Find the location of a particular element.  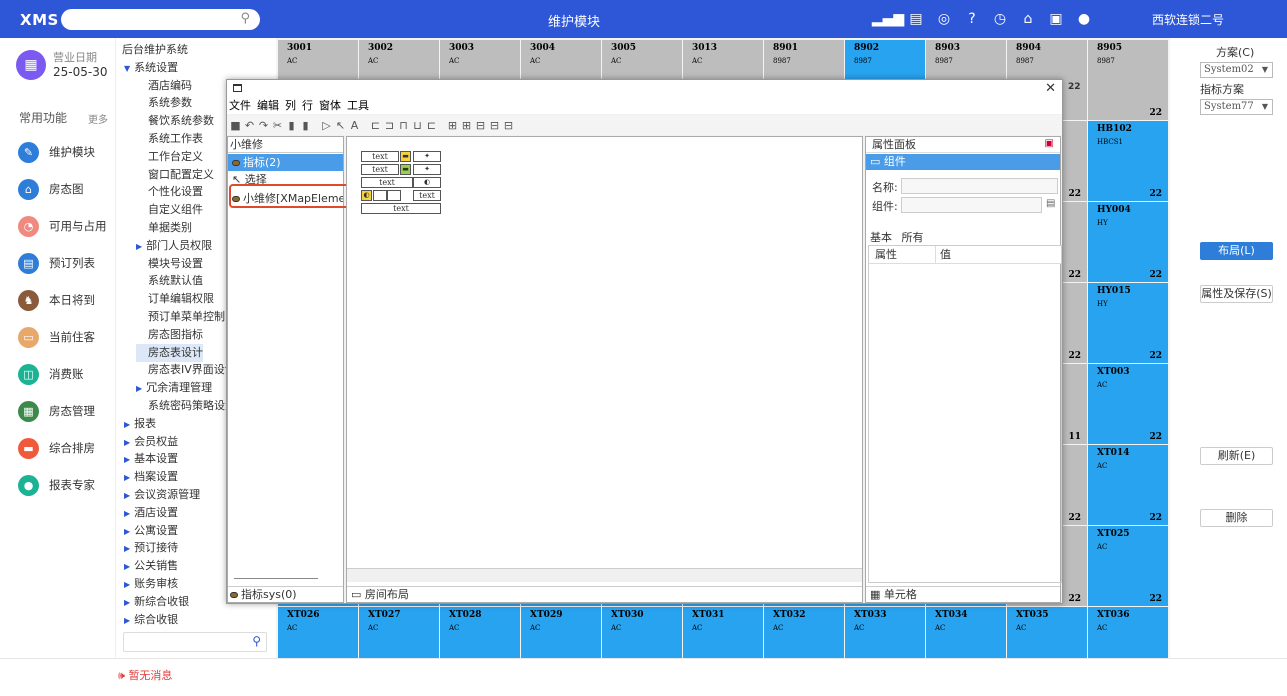

redo-icon: ↷ is located at coordinates (263, 125).